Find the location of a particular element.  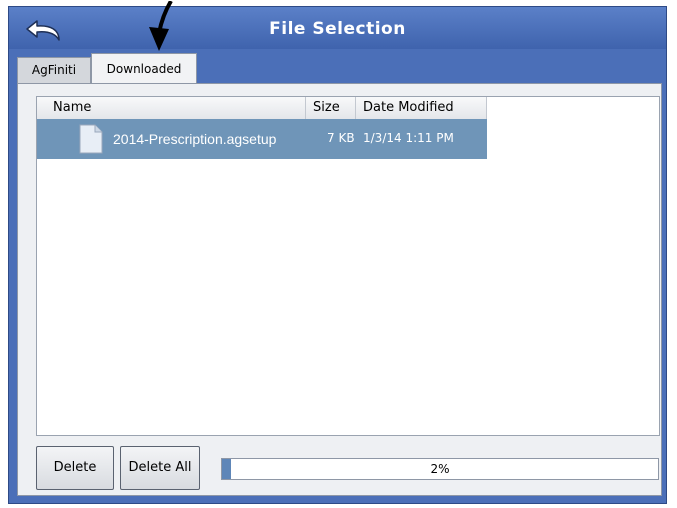

delete-all-button: Delete All is located at coordinates (160, 468).